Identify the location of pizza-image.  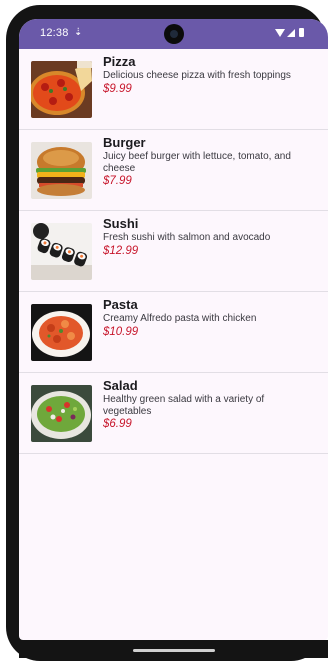
(61, 89).